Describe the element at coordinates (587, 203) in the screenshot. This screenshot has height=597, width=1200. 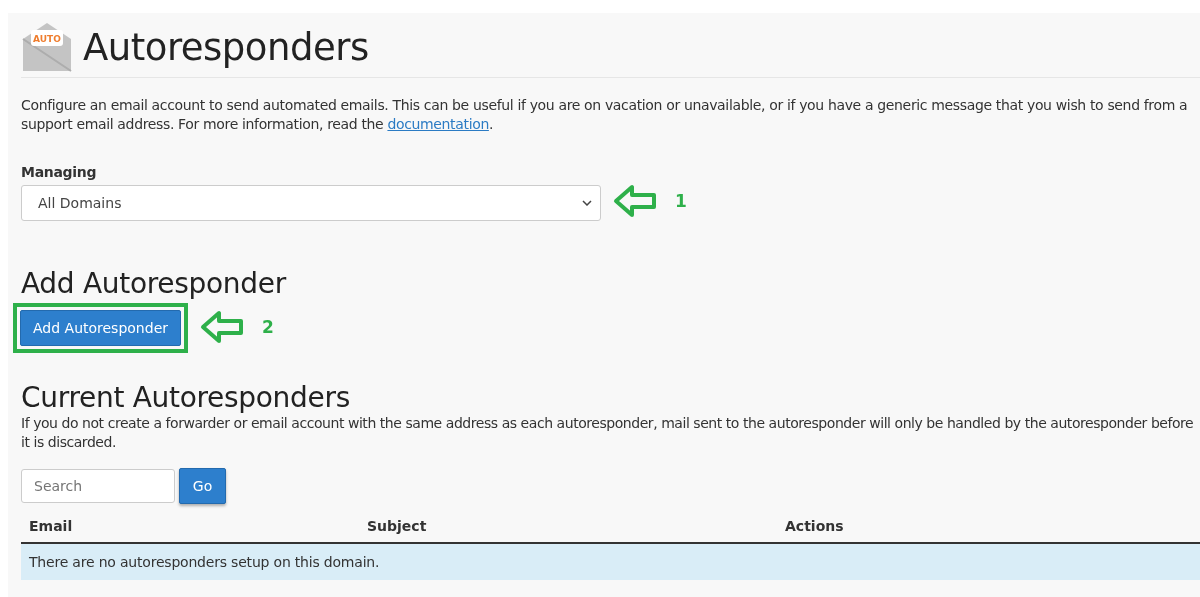
I see `chevron-icon` at that location.